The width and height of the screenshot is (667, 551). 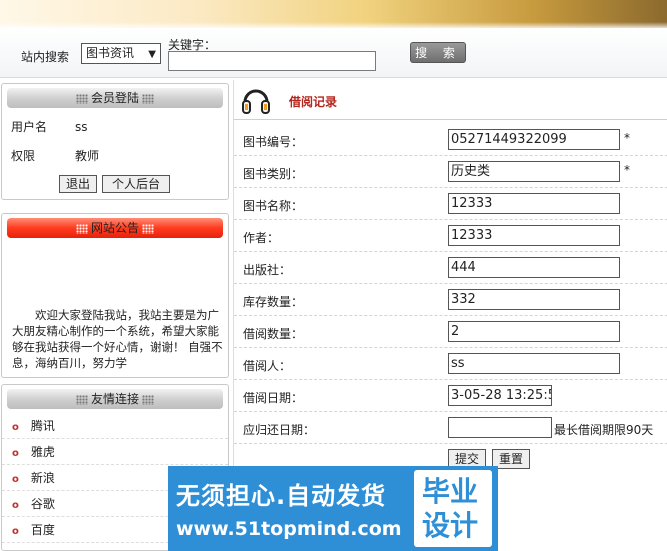 What do you see at coordinates (152, 54) in the screenshot?
I see `chevron-down-icon: ▼` at bounding box center [152, 54].